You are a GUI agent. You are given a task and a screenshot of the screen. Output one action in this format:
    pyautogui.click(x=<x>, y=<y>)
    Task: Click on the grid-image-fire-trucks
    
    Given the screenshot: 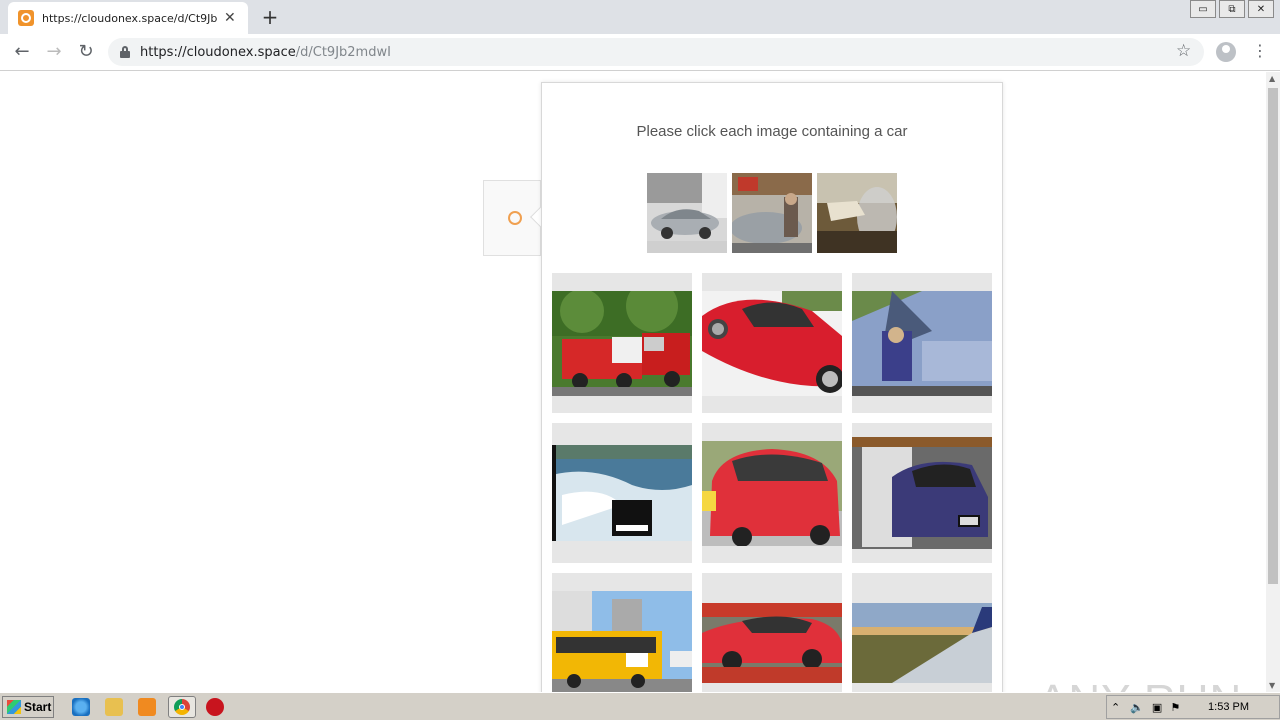 What is the action you would take?
    pyautogui.click(x=622, y=343)
    